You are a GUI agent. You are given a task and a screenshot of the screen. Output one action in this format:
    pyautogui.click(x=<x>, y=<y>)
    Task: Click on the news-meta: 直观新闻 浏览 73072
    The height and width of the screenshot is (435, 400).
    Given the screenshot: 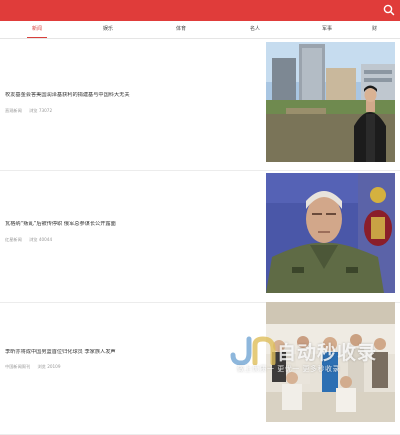 What is the action you would take?
    pyautogui.click(x=28, y=111)
    